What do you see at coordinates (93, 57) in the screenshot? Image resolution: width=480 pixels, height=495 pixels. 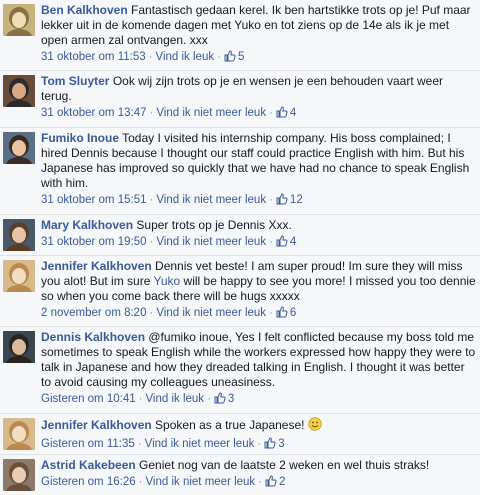 I see `timestamp-link: 31 oktober om 11:53` at bounding box center [93, 57].